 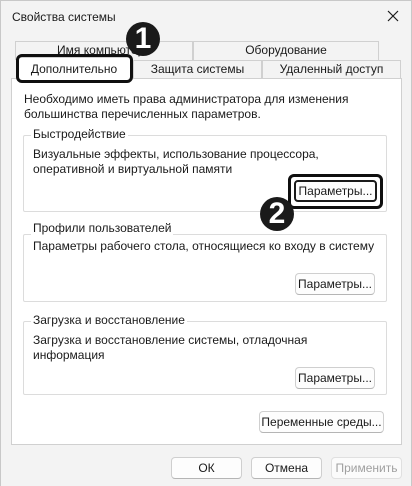 I want to click on tab-hardware: Оборудование, so click(x=286, y=50).